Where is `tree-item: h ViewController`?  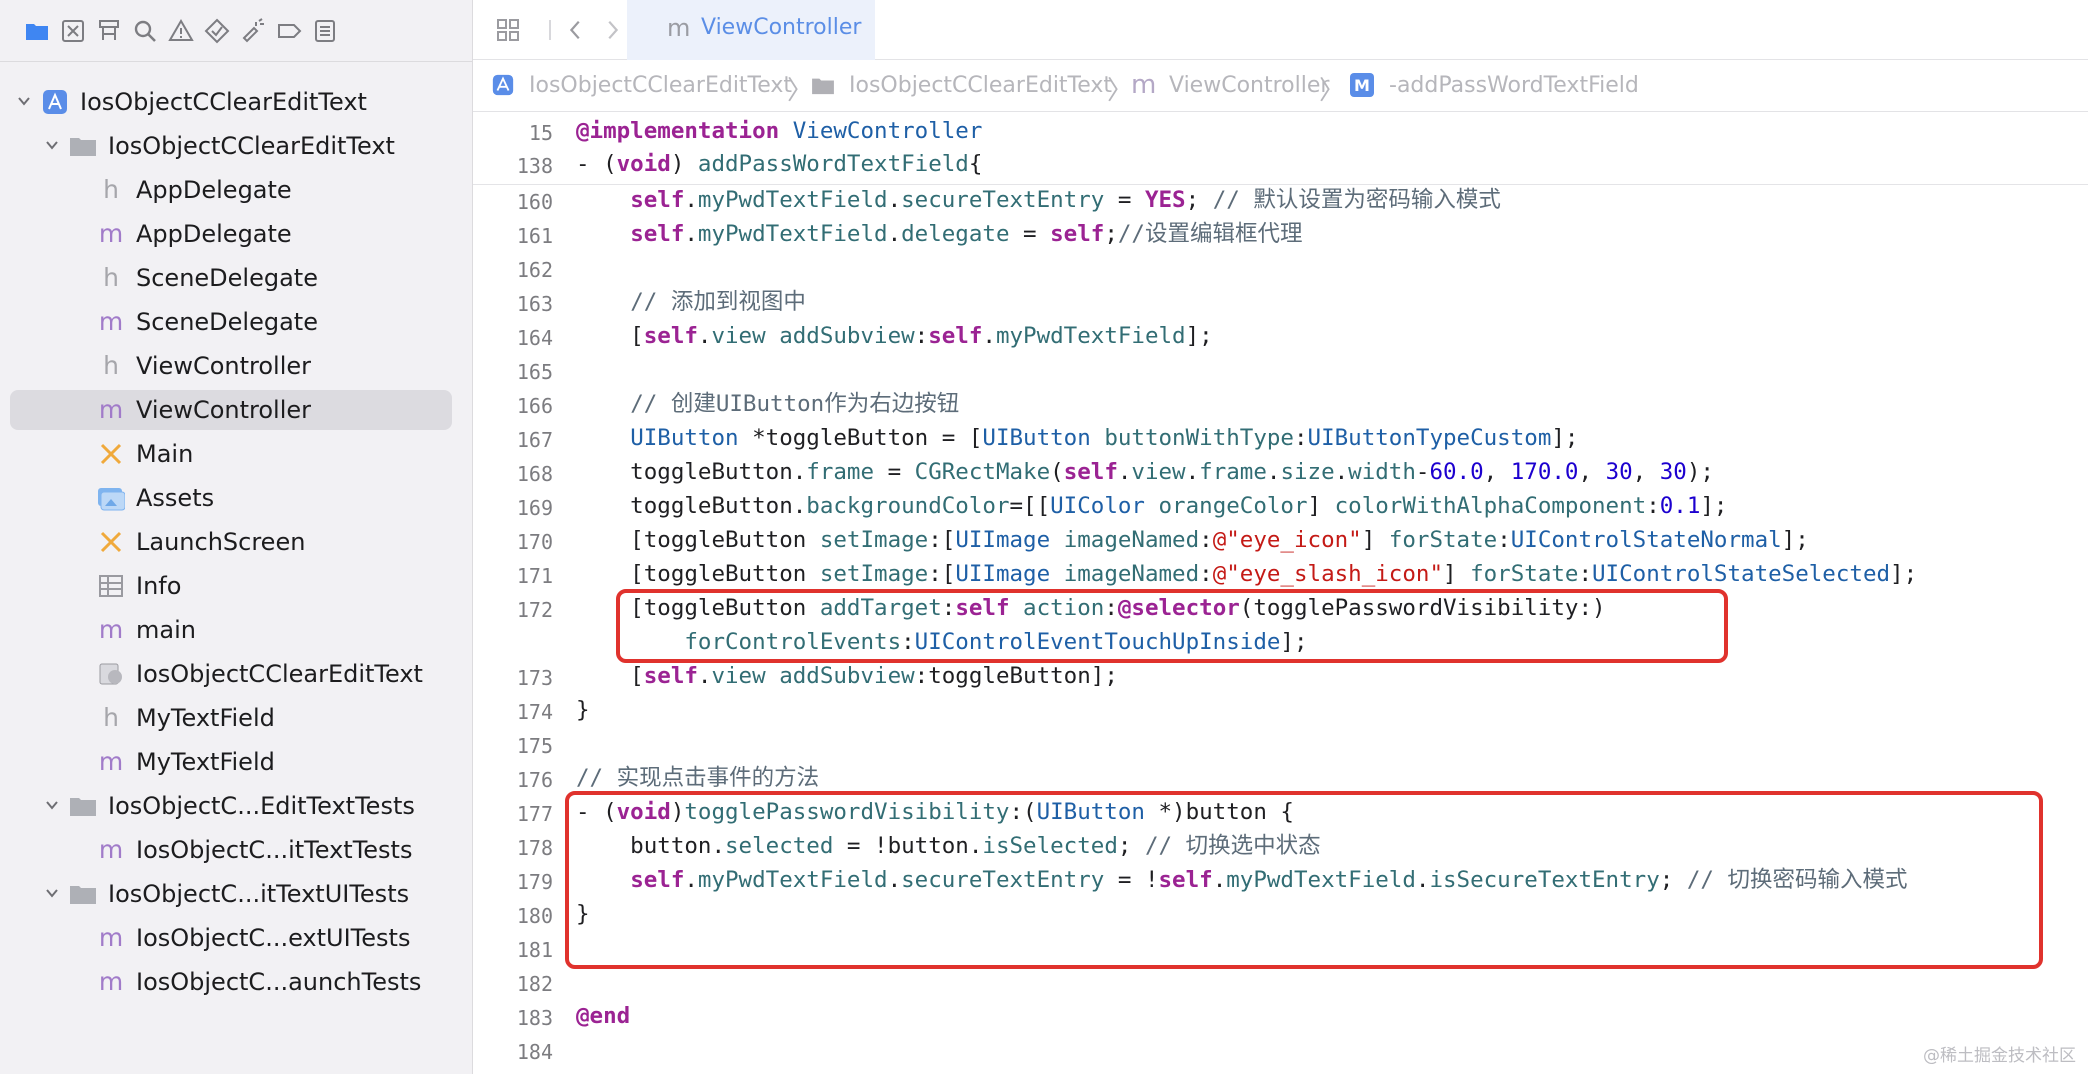 tree-item: h ViewController is located at coordinates (231, 366).